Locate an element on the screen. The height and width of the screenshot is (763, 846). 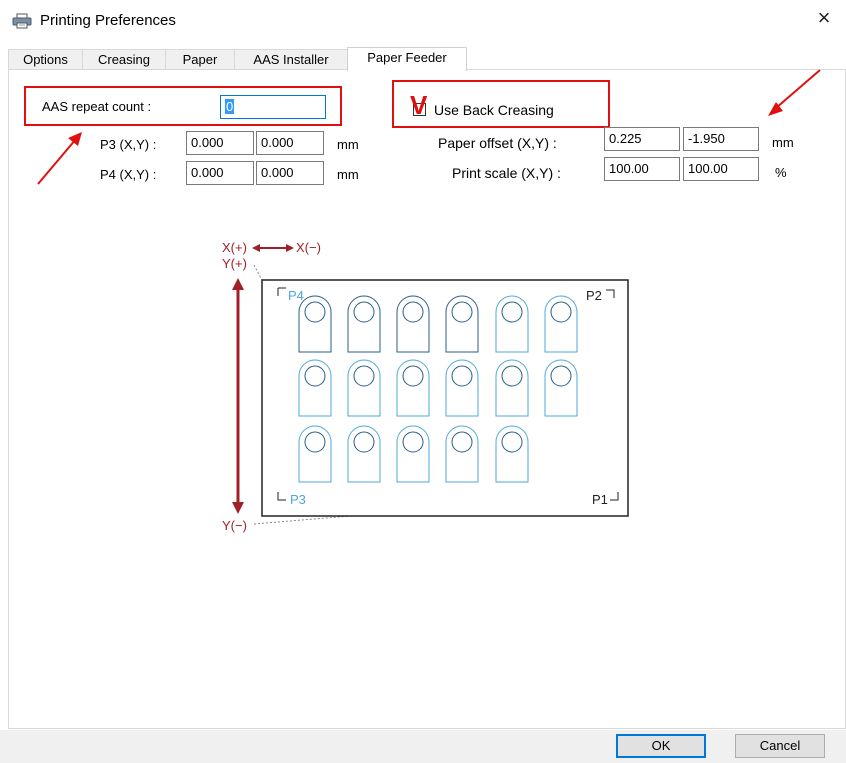
paper-offset-x-input: 0.225 is located at coordinates (642, 139).